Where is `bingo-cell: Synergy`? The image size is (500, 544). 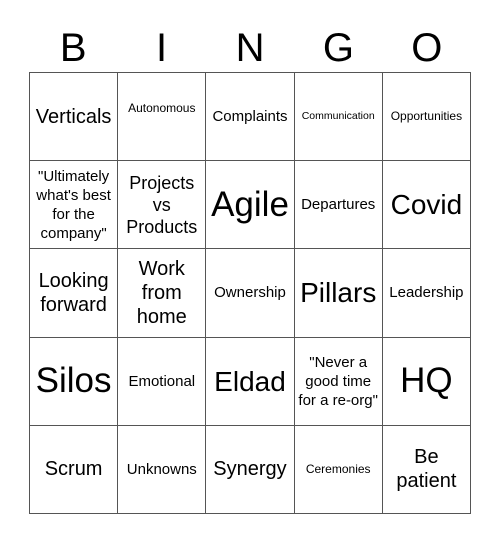
bingo-cell: Synergy is located at coordinates (250, 469).